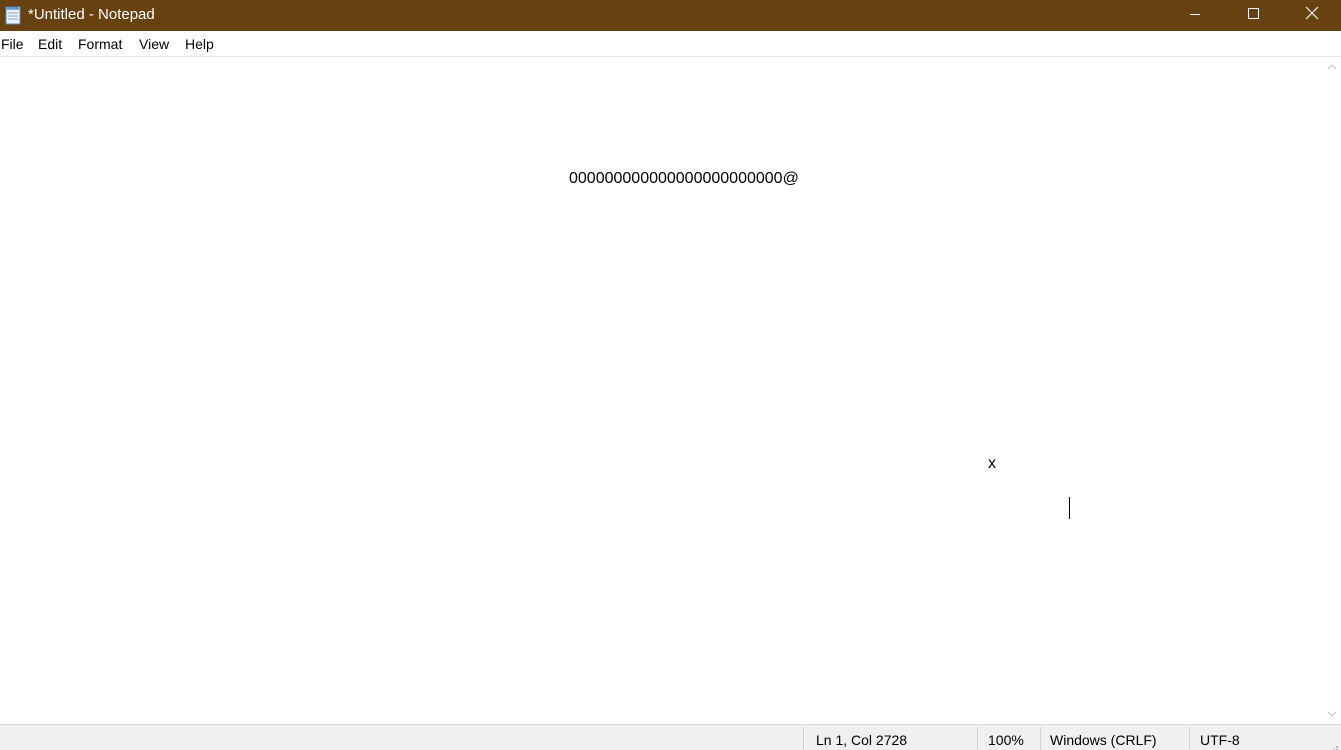 The width and height of the screenshot is (1341, 750). I want to click on title-bar: *Untitled - Notepad, so click(670, 15).